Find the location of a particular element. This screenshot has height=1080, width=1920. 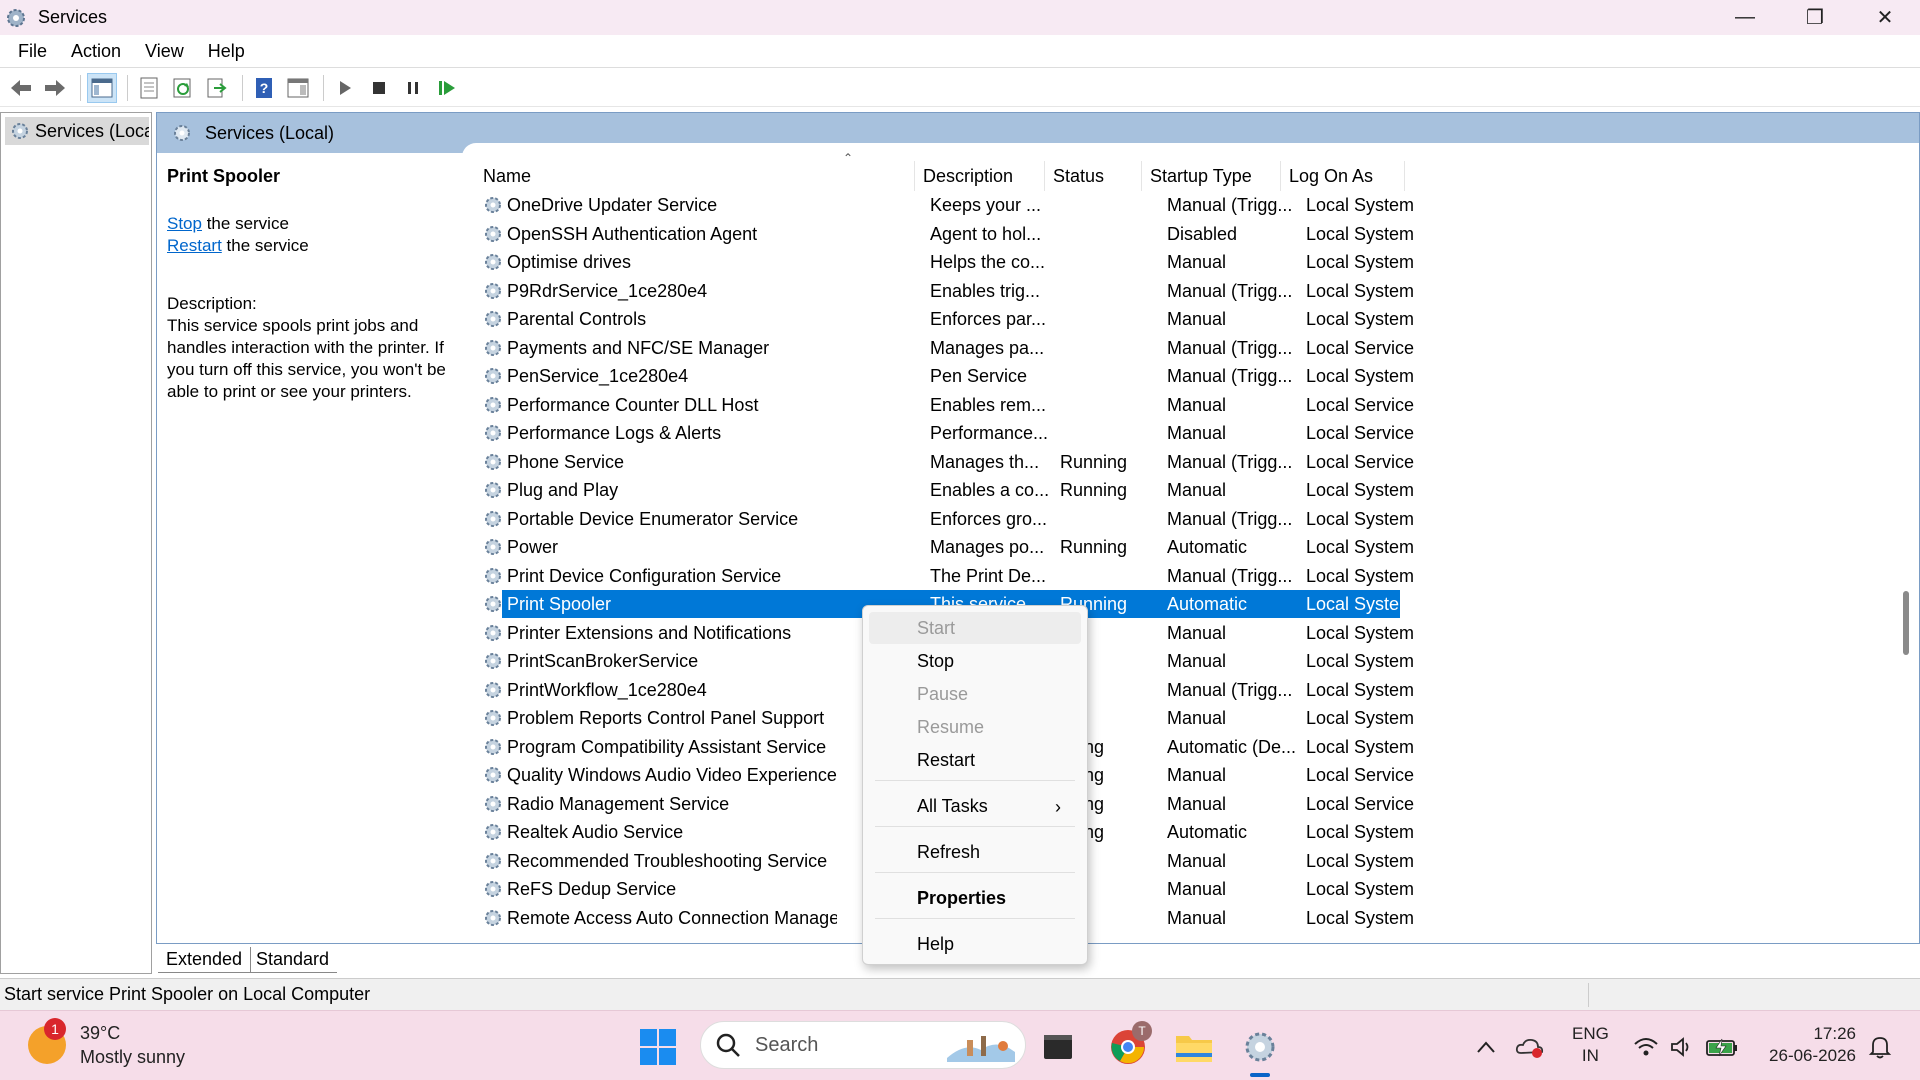

context-menu-all-tasks: All Tasks › is located at coordinates (975, 806).